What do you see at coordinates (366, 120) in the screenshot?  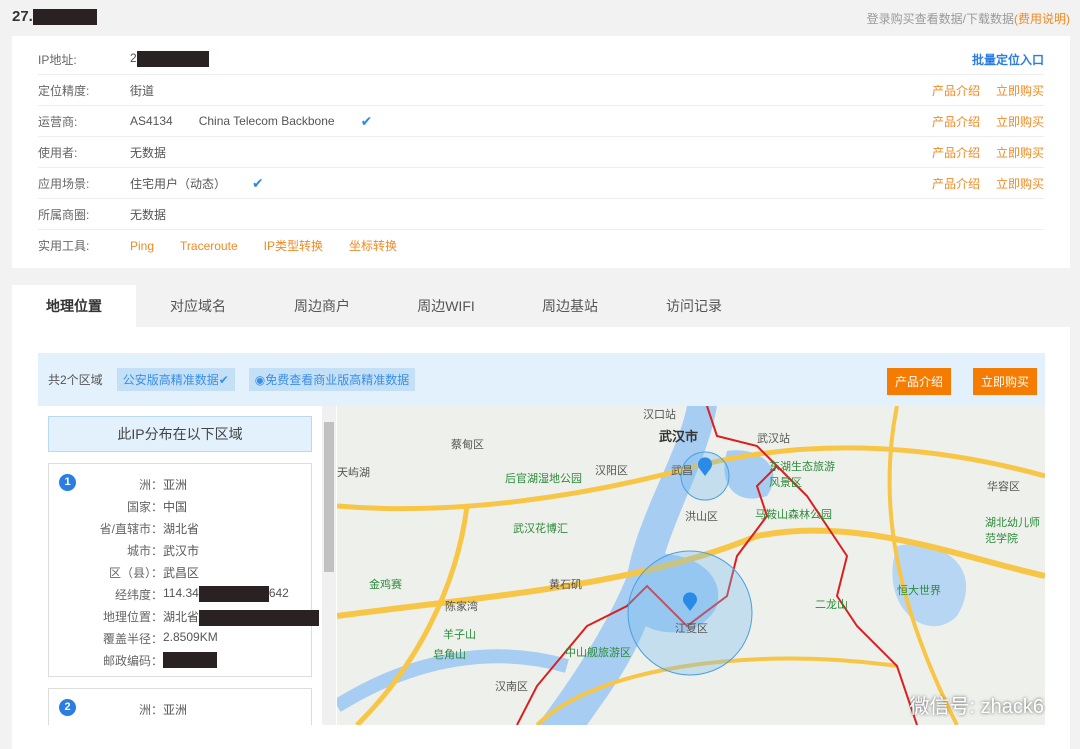 I see `check-icon: ✔` at bounding box center [366, 120].